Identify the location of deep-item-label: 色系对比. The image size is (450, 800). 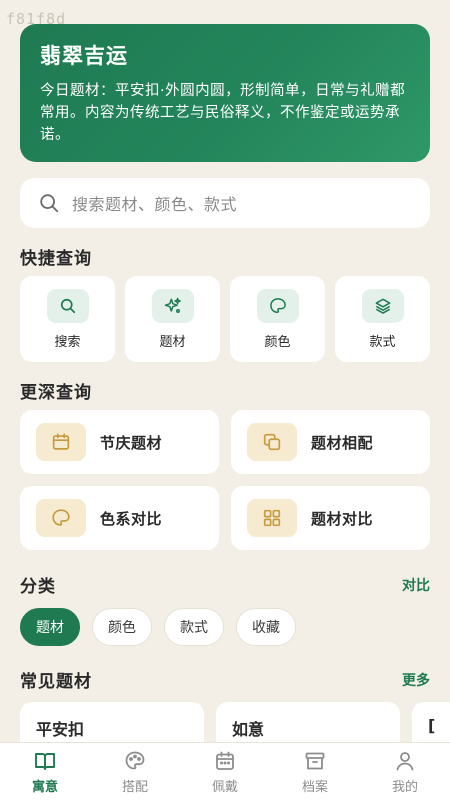
(131, 518).